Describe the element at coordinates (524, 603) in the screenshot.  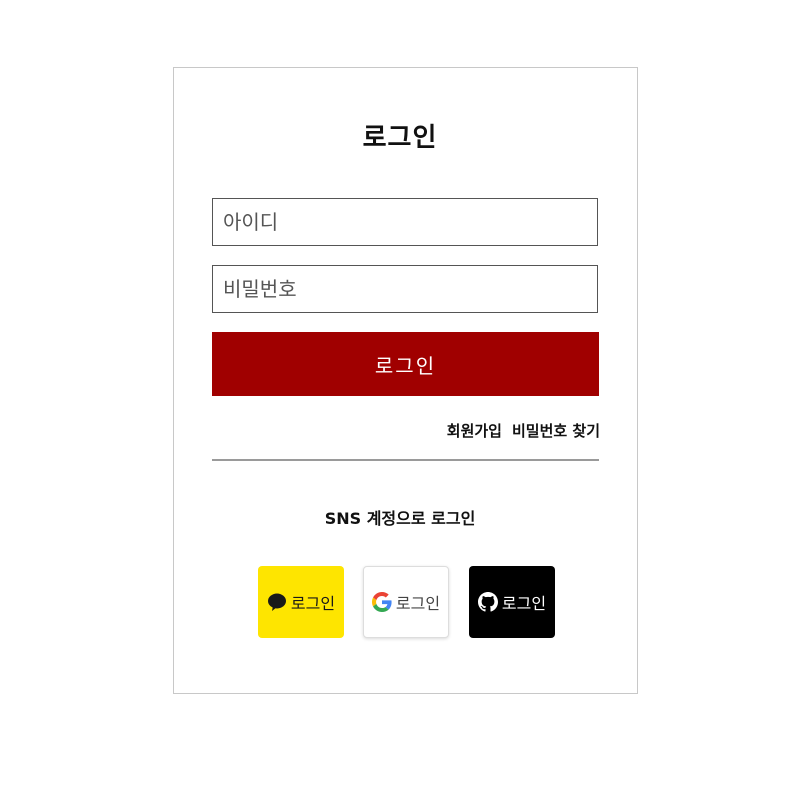
I see `github-login-label: 로그인` at that location.